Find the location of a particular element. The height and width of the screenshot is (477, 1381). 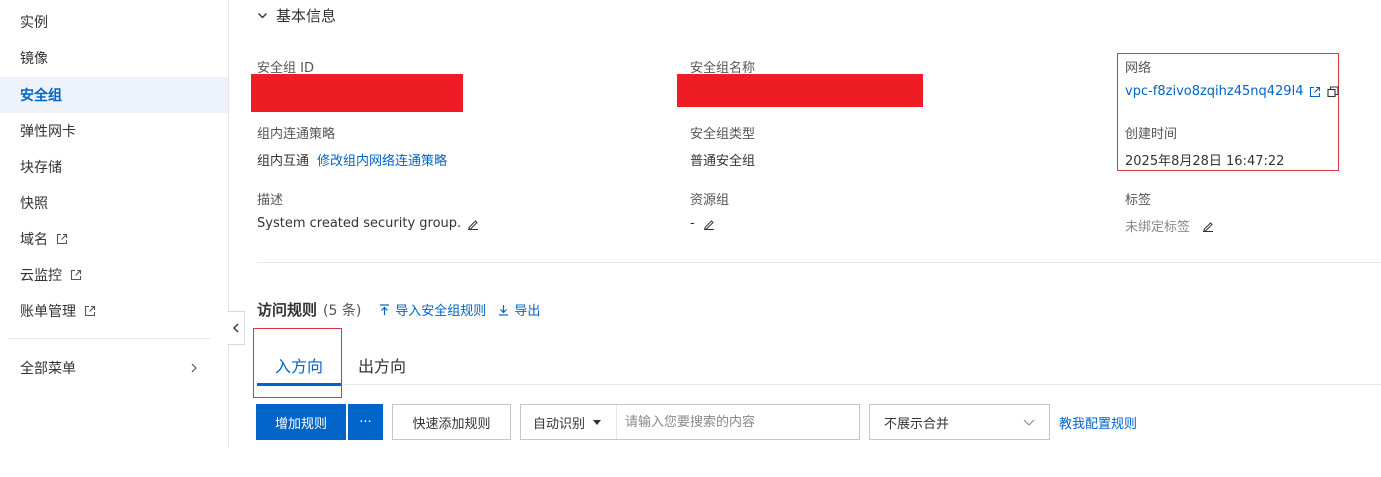

merge-display-select: 不展示合并 is located at coordinates (959, 422).